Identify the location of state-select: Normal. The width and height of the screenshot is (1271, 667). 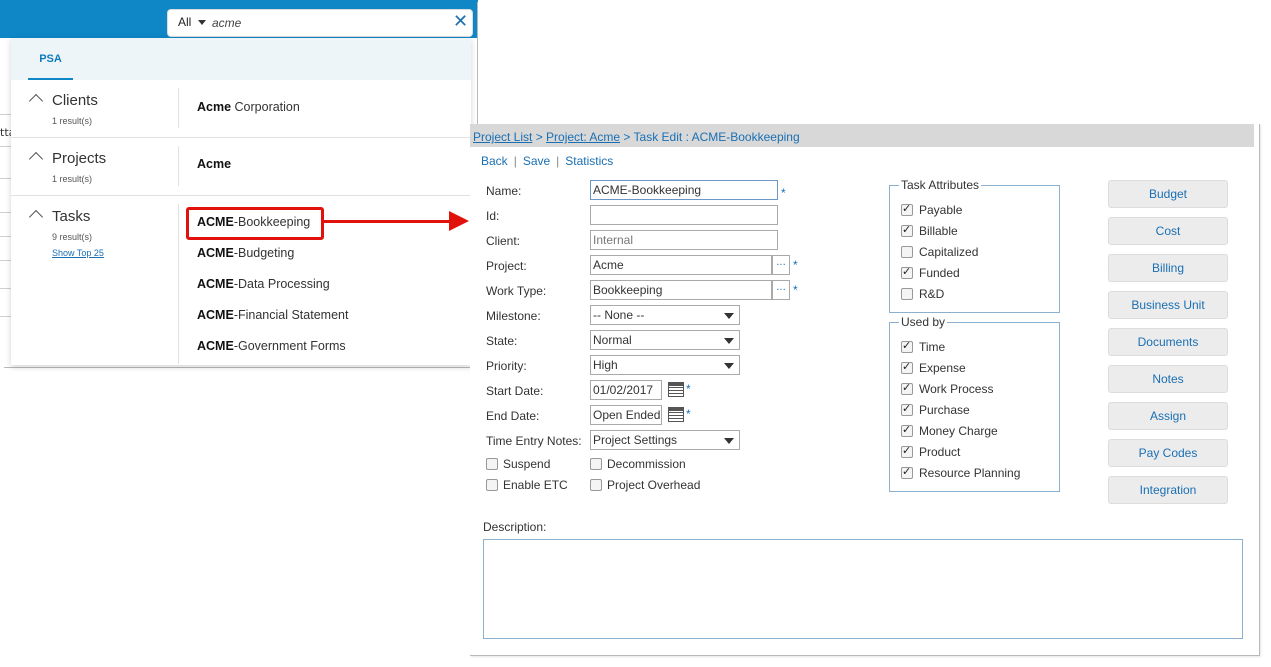
(665, 340).